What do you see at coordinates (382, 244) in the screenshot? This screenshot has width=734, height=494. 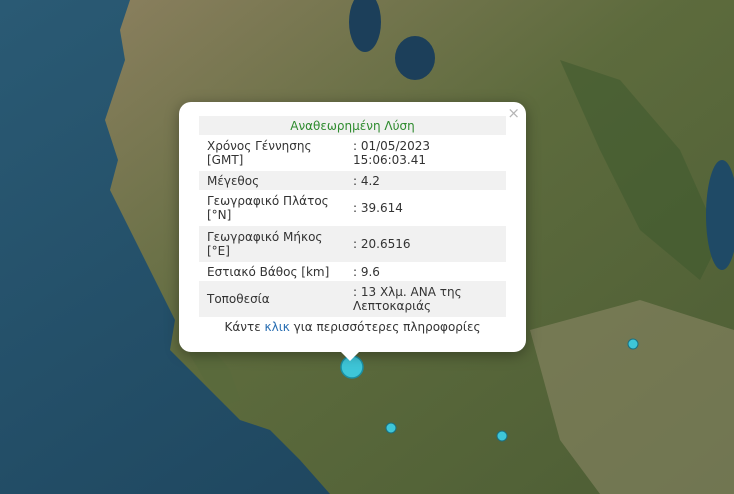 I see `longitude-value: : 20.6516` at bounding box center [382, 244].